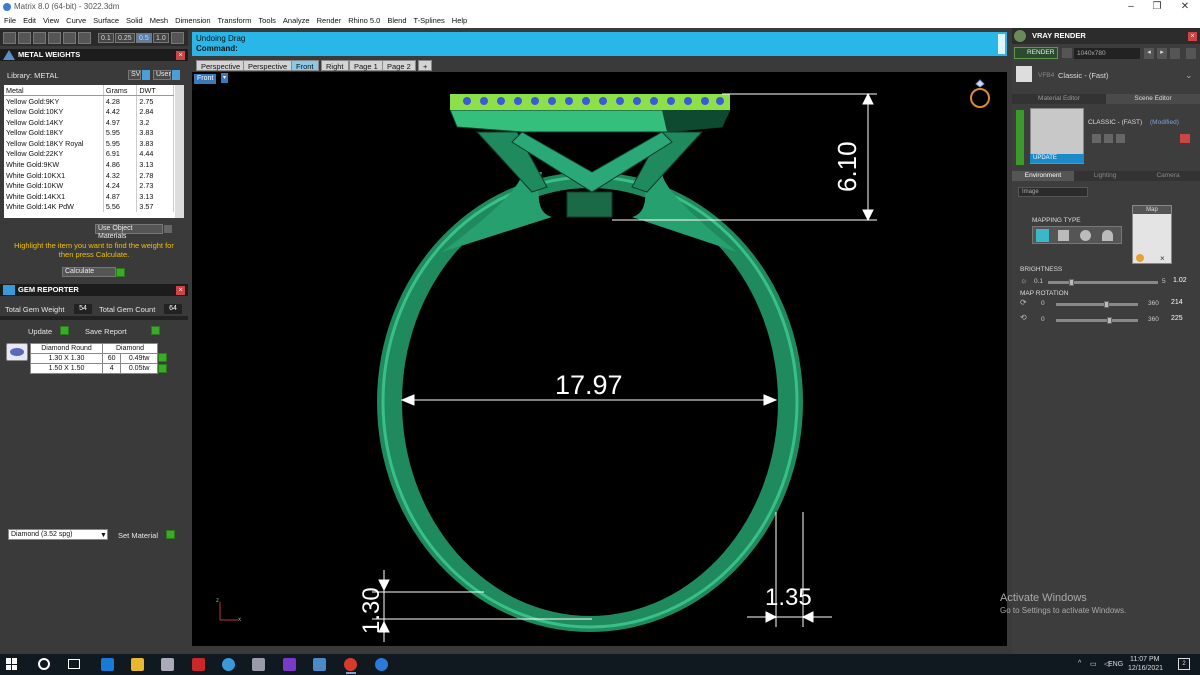  I want to click on user-info-icon, so click(176, 75).